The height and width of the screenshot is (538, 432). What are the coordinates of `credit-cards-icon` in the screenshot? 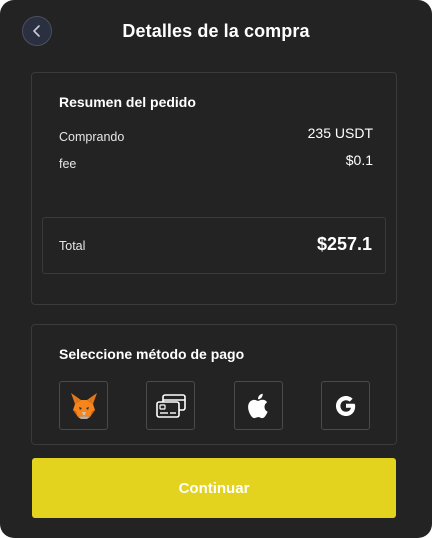 It's located at (170, 405).